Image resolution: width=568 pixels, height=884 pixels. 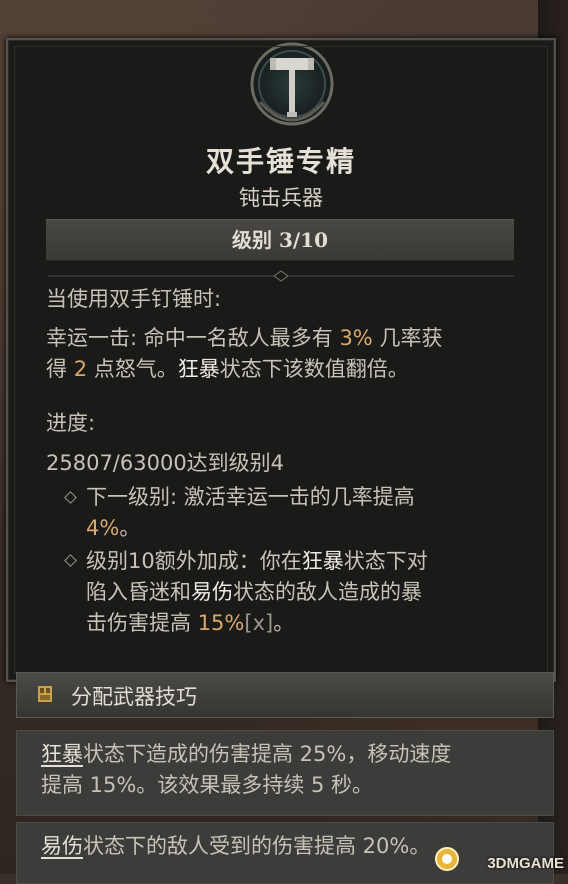 I want to click on vulnerable-glossary-line1: 易伤状态下的敌人受到的伤害提高 20%。, so click(x=235, y=846).